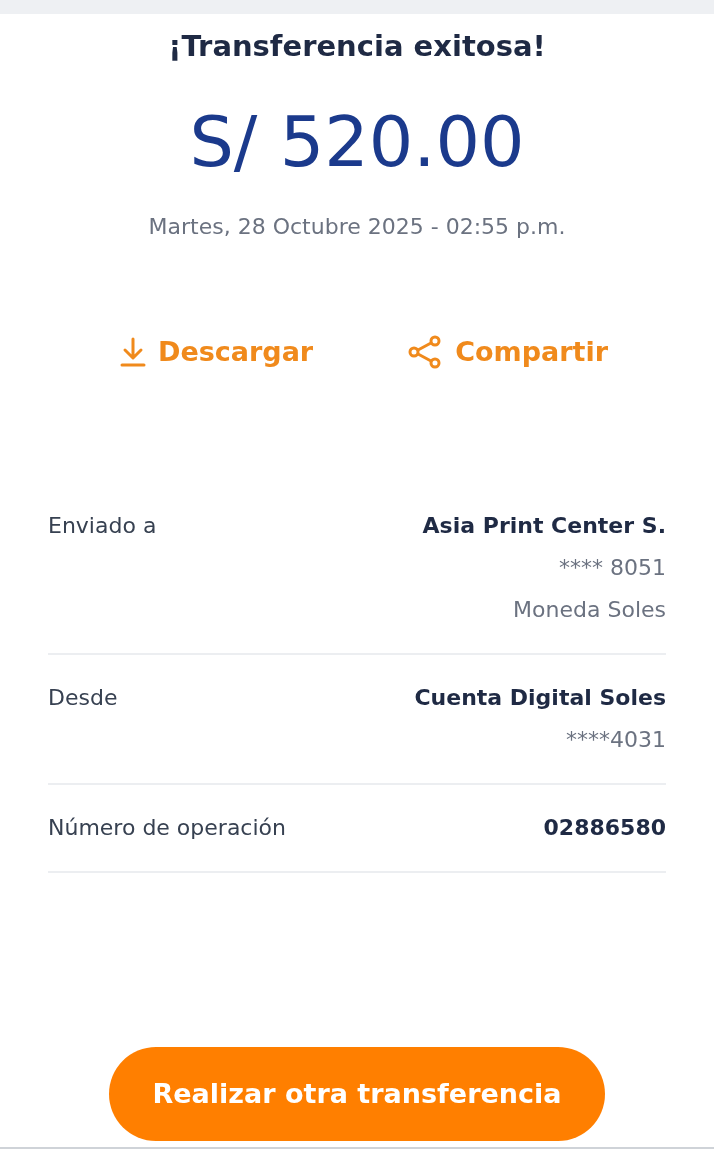 This screenshot has height=1149, width=714. I want to click on detail-label: Enviado a, so click(102, 525).